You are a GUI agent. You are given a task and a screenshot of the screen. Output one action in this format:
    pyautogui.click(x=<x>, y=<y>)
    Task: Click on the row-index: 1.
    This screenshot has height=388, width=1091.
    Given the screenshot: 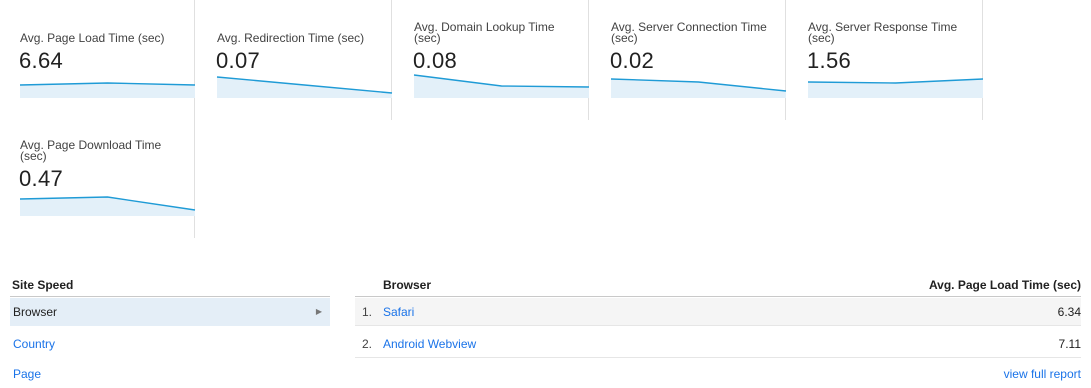 What is the action you would take?
    pyautogui.click(x=367, y=312)
    